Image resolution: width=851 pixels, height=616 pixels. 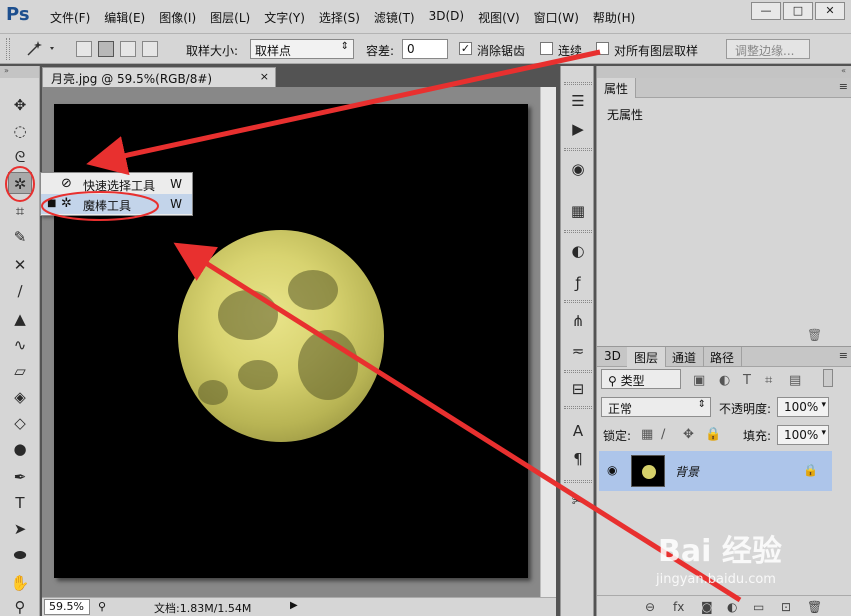 What do you see at coordinates (647, 357) in the screenshot?
I see `tab-layers: 图层` at bounding box center [647, 357].